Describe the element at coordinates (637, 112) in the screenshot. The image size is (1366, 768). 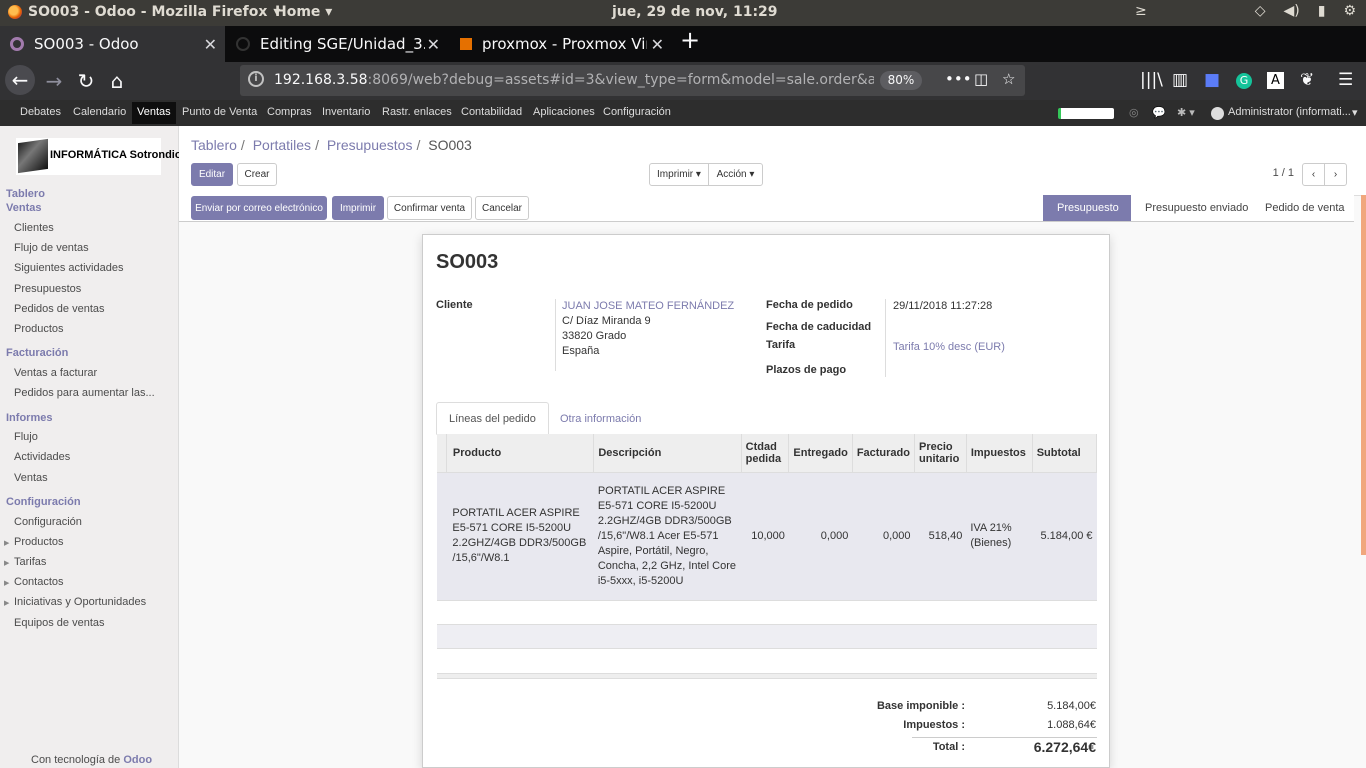
I see `menu-configuracion: Configuración` at that location.